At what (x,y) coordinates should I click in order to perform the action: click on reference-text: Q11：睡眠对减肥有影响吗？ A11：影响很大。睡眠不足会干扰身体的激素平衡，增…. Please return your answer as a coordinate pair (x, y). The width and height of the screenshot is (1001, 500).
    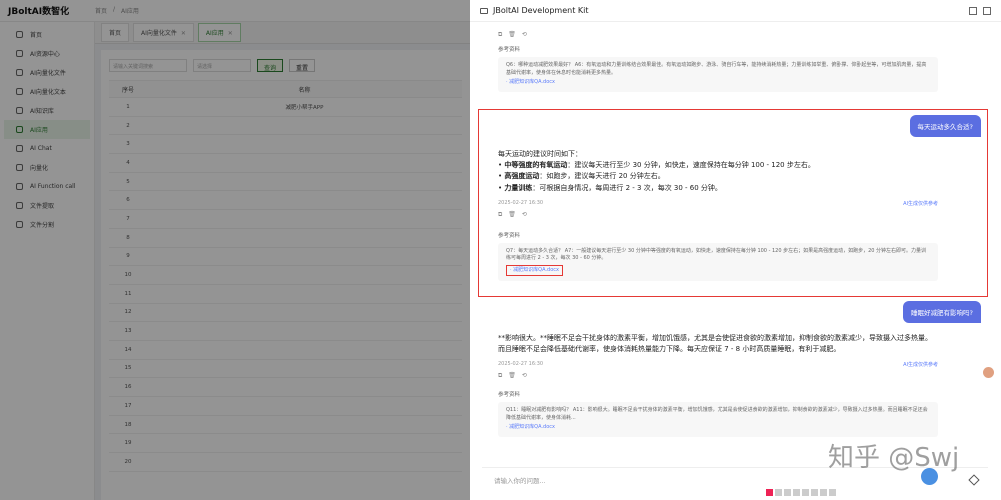
    Looking at the image, I should click on (717, 414).